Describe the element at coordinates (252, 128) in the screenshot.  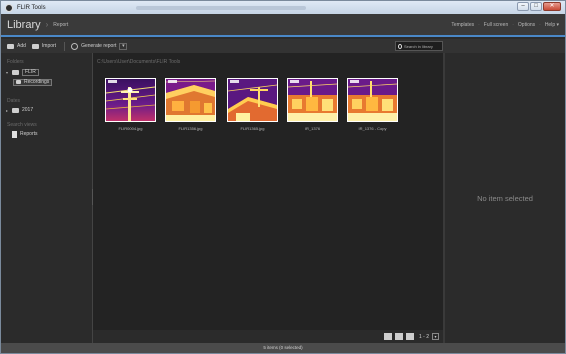
I see `thumbnail-caption: FLIR1365.jpg` at that location.